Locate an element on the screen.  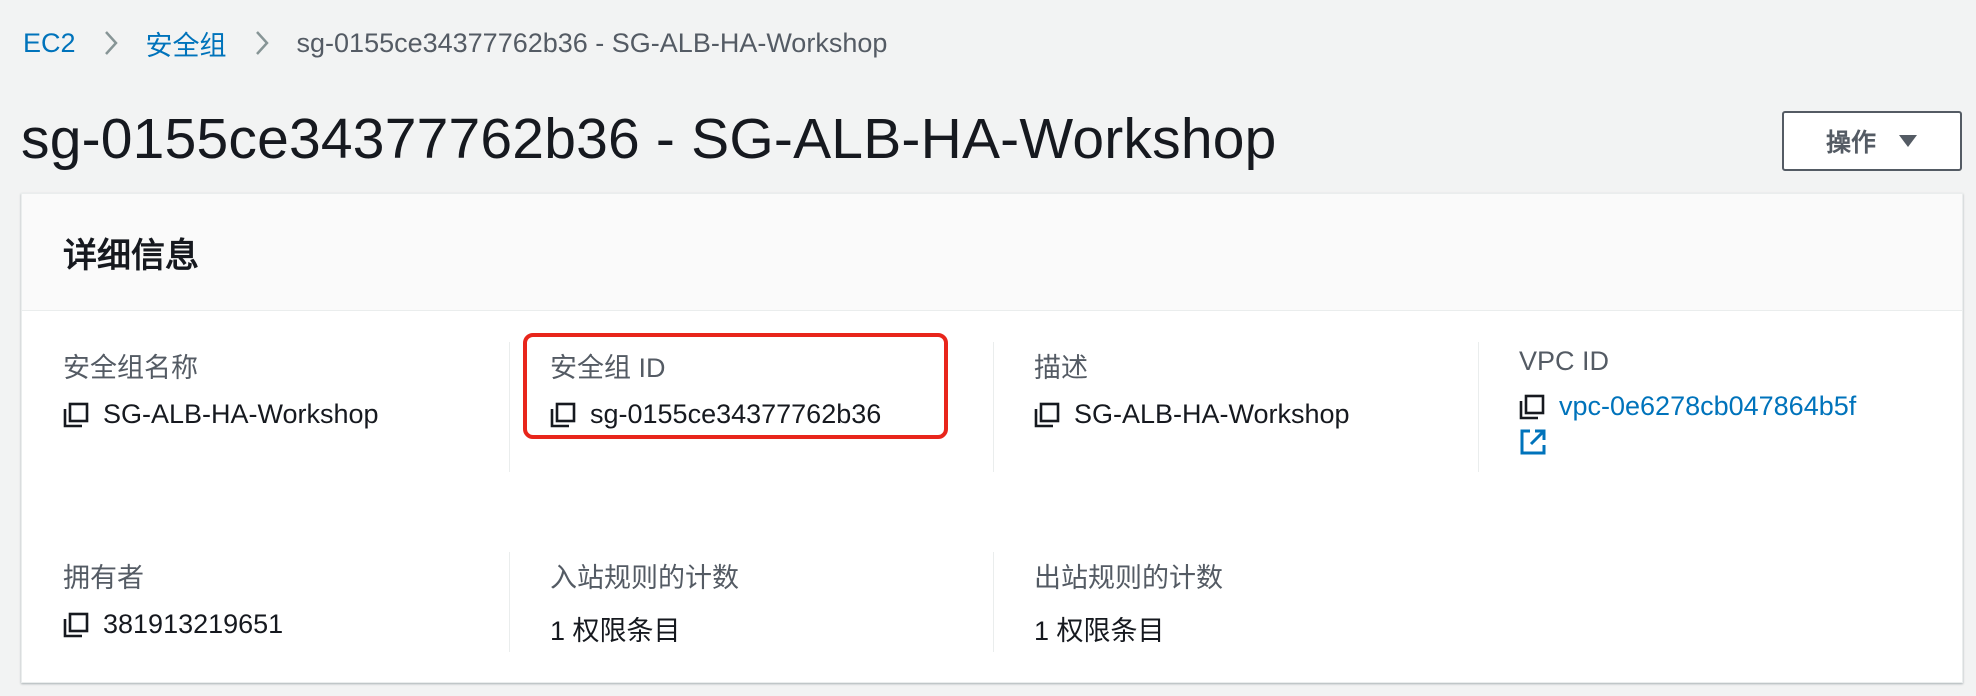
vpc-id-value-row: vpc-0e6278cb047864b5f is located at coordinates (1687, 406).